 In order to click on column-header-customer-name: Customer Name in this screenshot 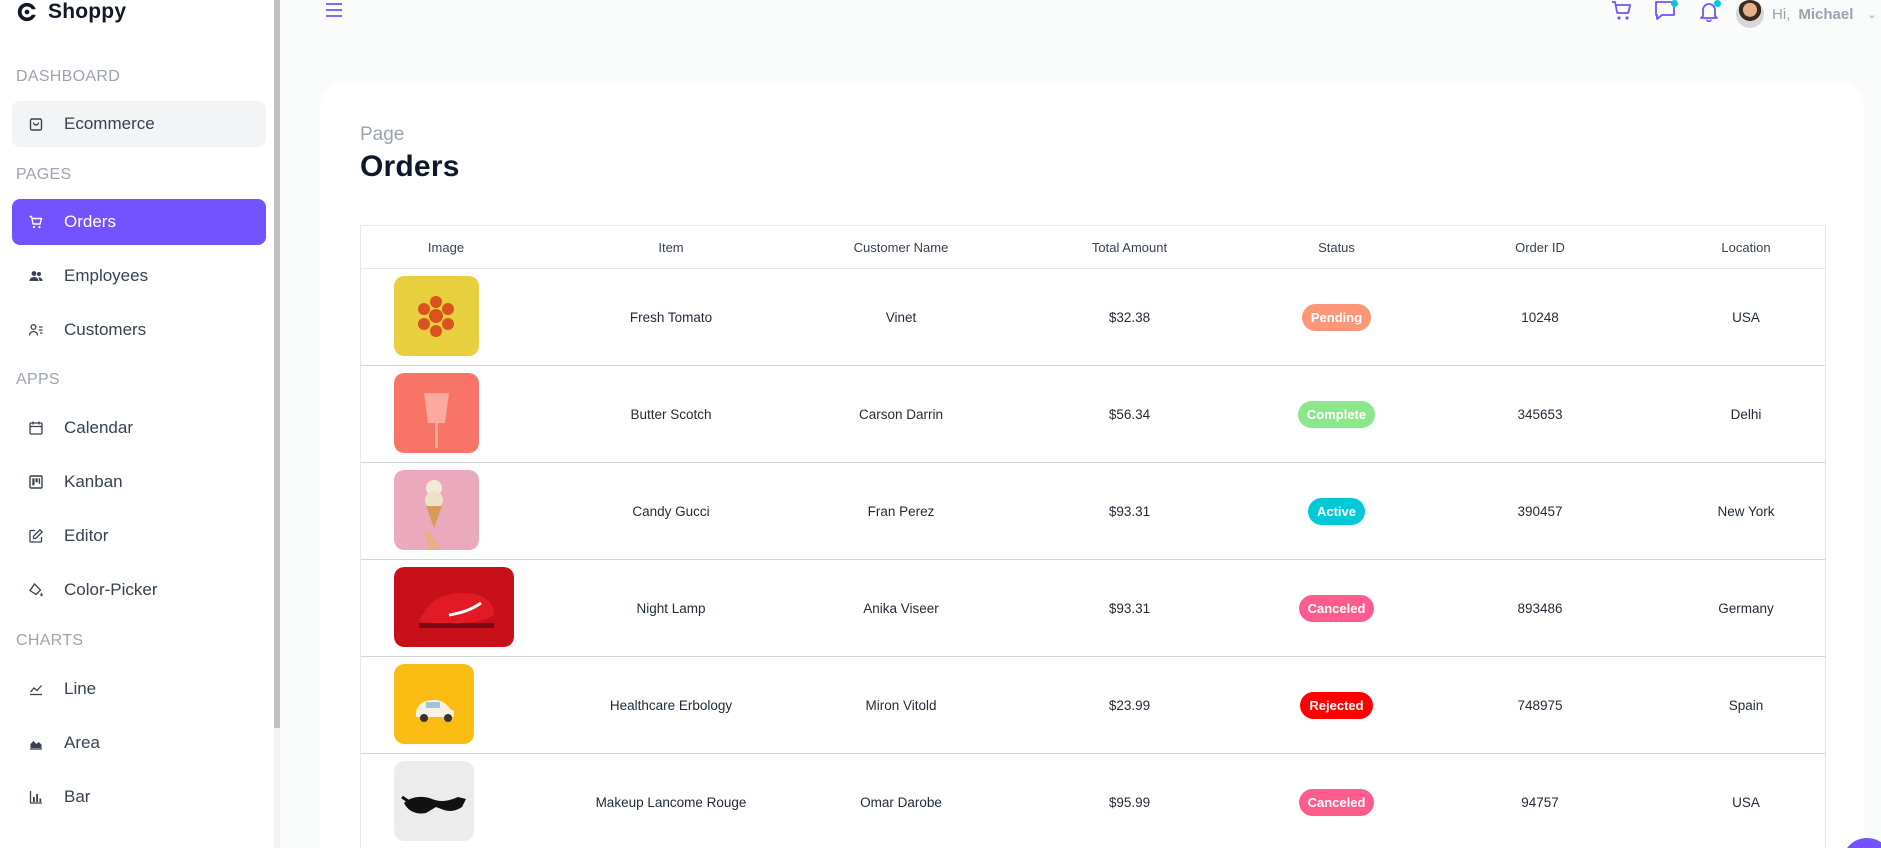, I will do `click(901, 247)`.